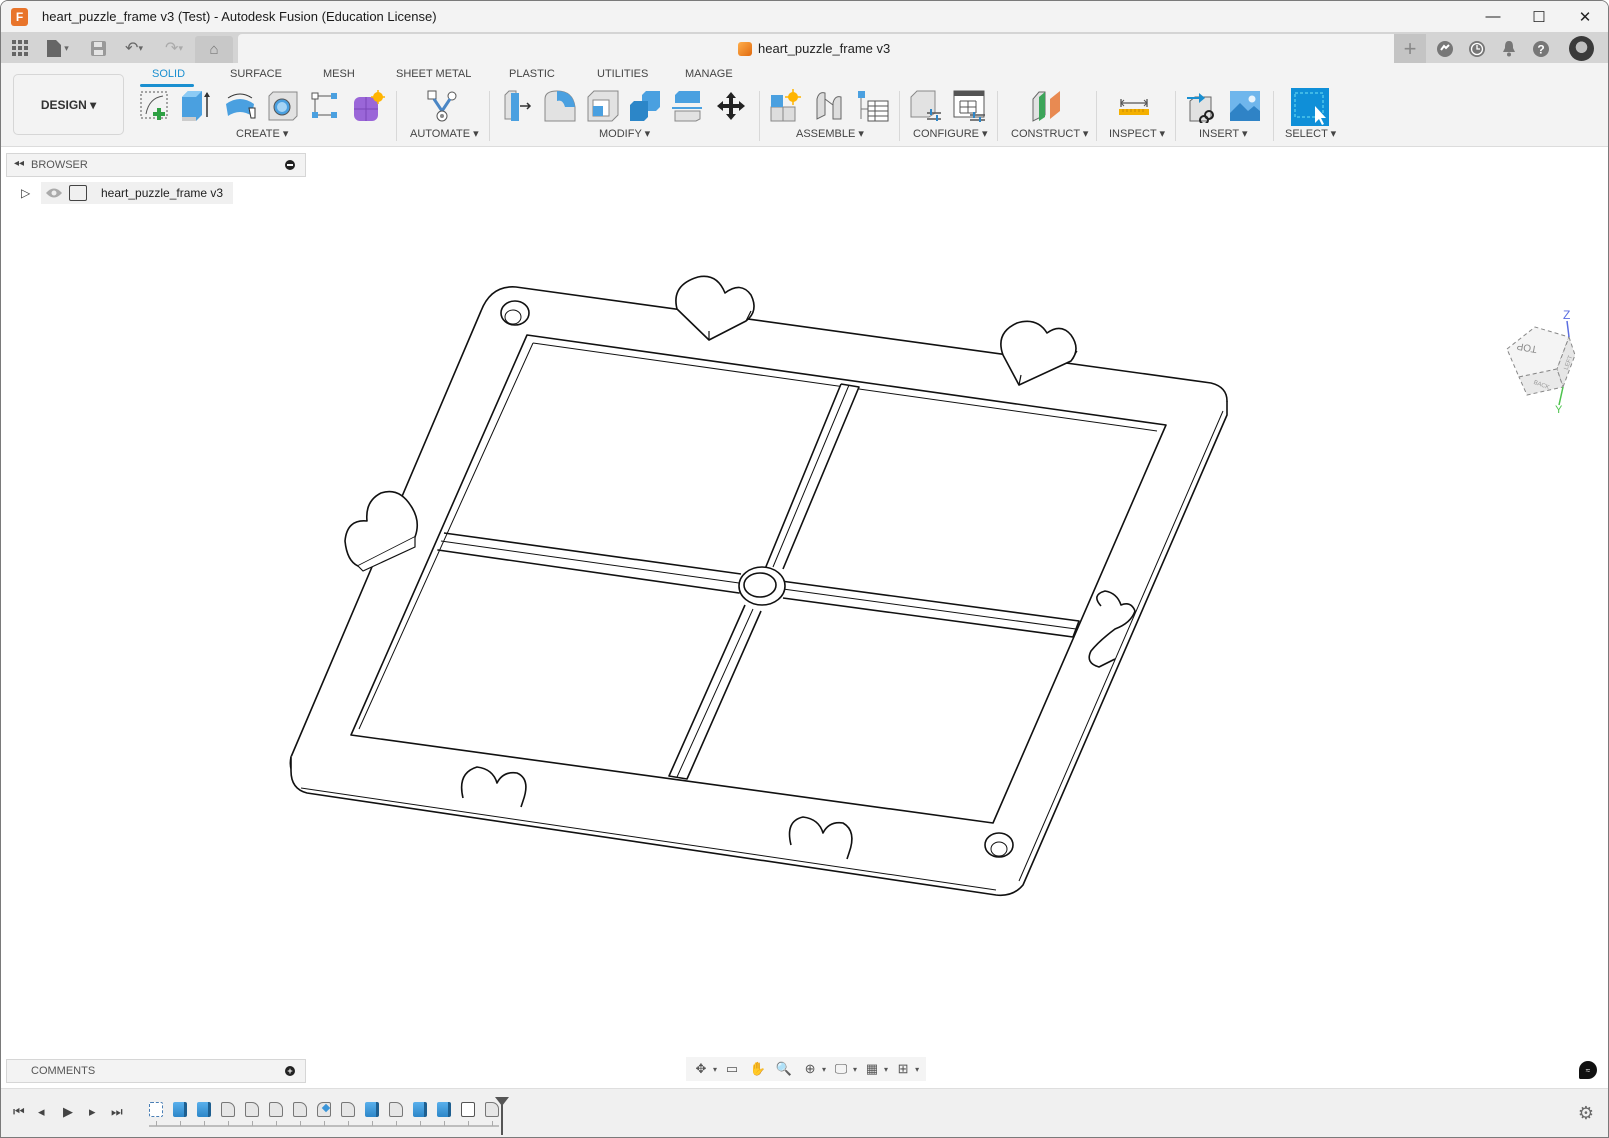 The height and width of the screenshot is (1138, 1609). I want to click on create-sketch-button, so click(155, 106).